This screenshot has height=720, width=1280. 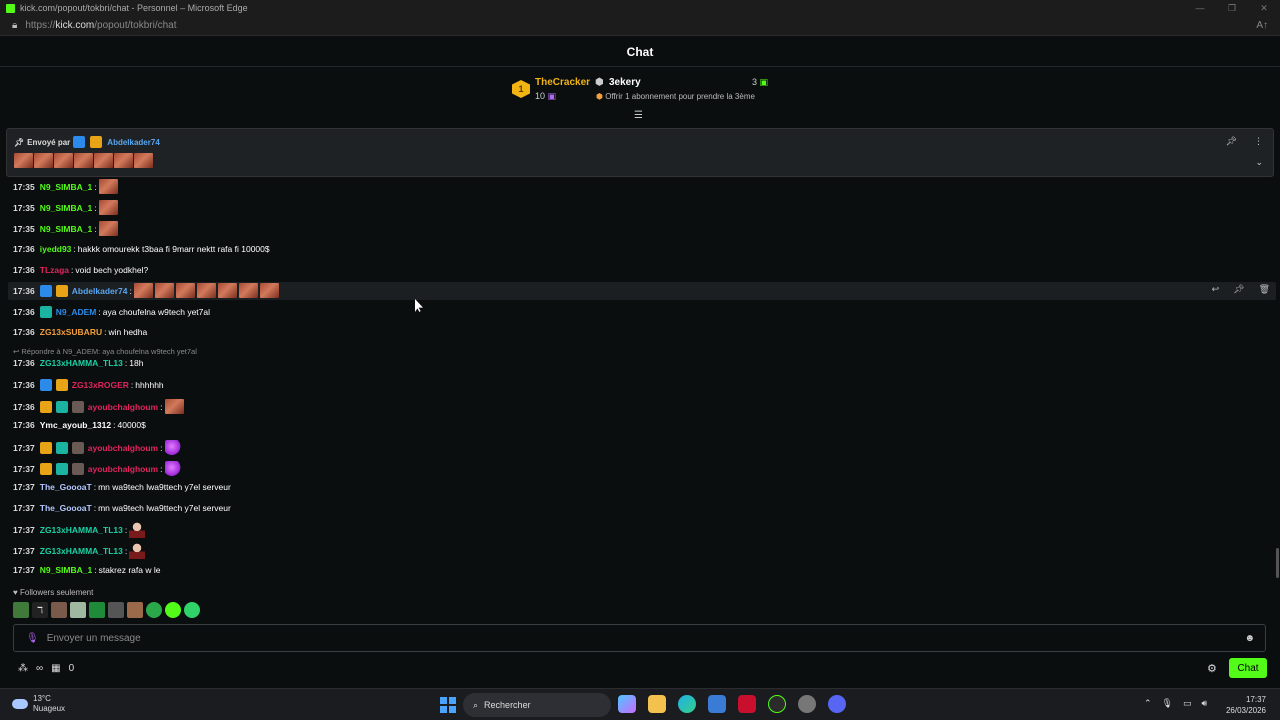 What do you see at coordinates (837, 704) in the screenshot?
I see `discord-icon` at bounding box center [837, 704].